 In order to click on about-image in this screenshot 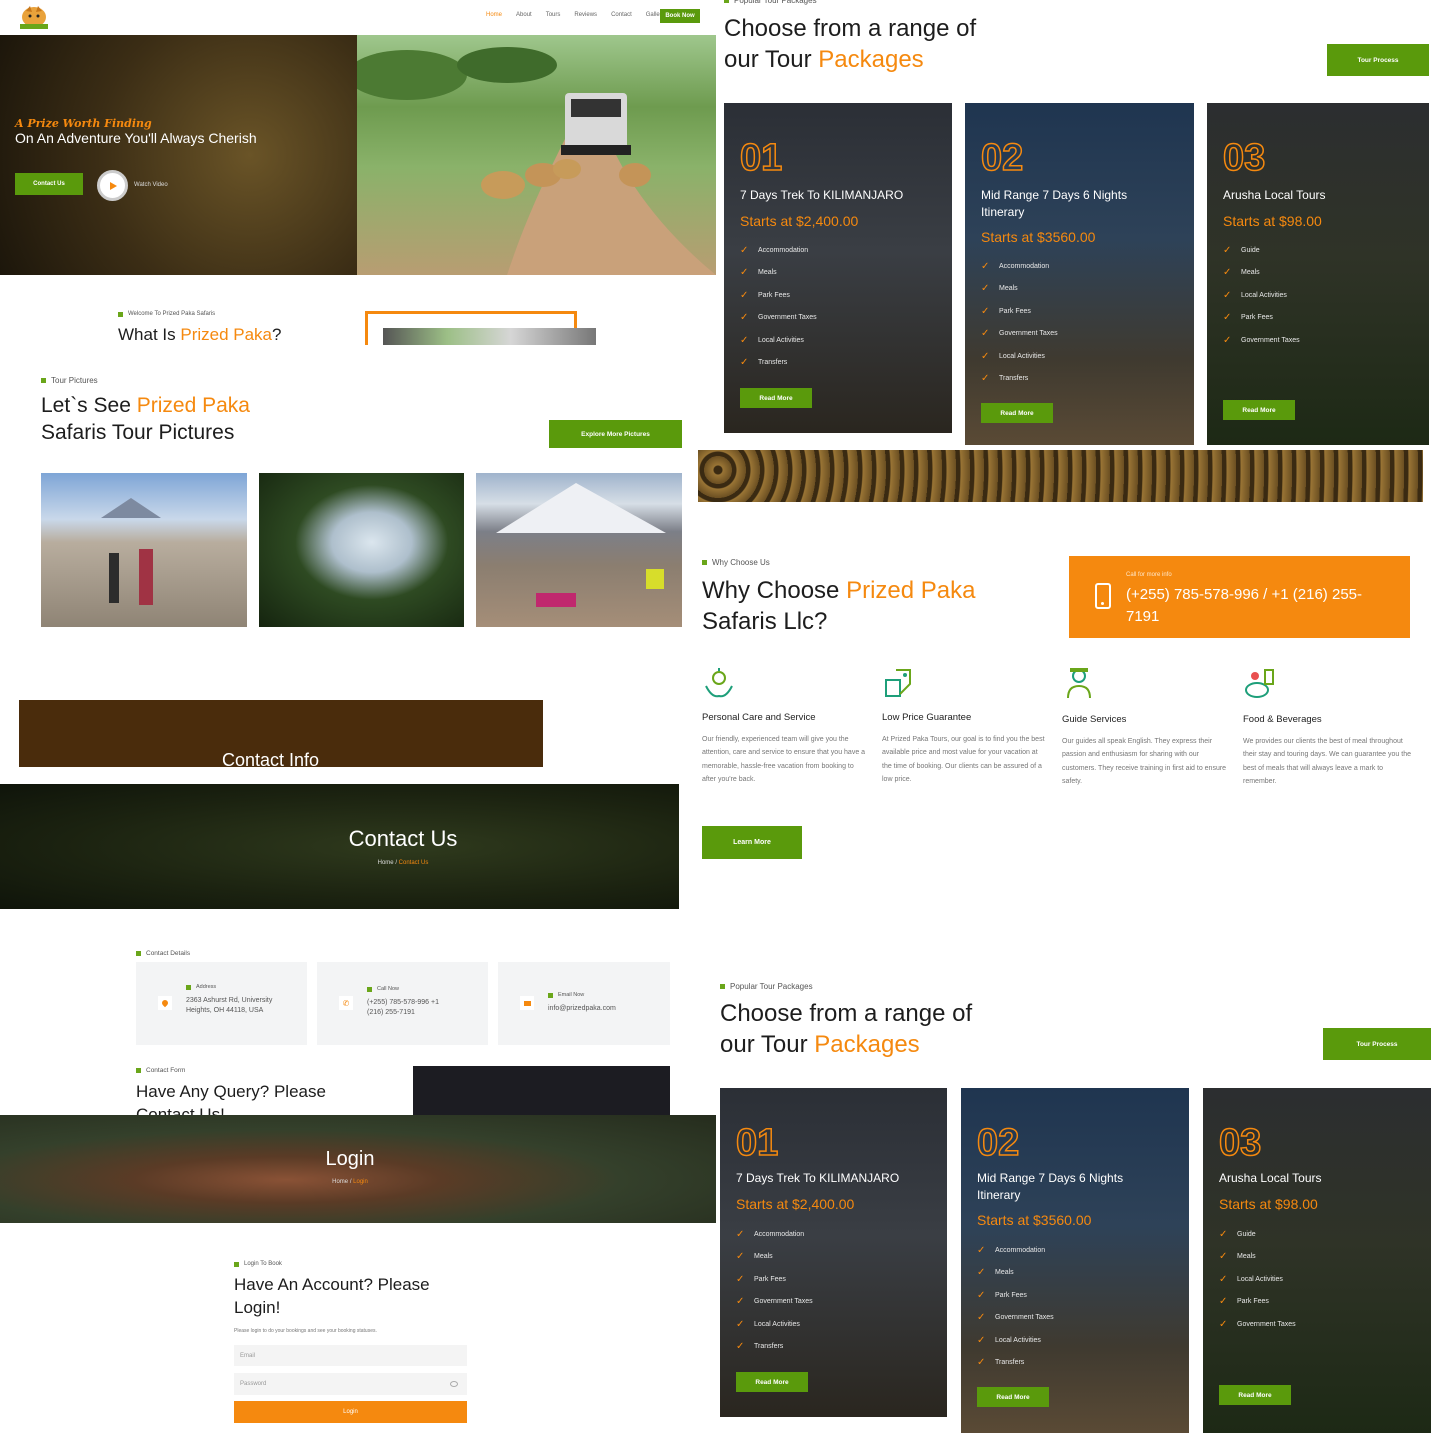, I will do `click(489, 336)`.